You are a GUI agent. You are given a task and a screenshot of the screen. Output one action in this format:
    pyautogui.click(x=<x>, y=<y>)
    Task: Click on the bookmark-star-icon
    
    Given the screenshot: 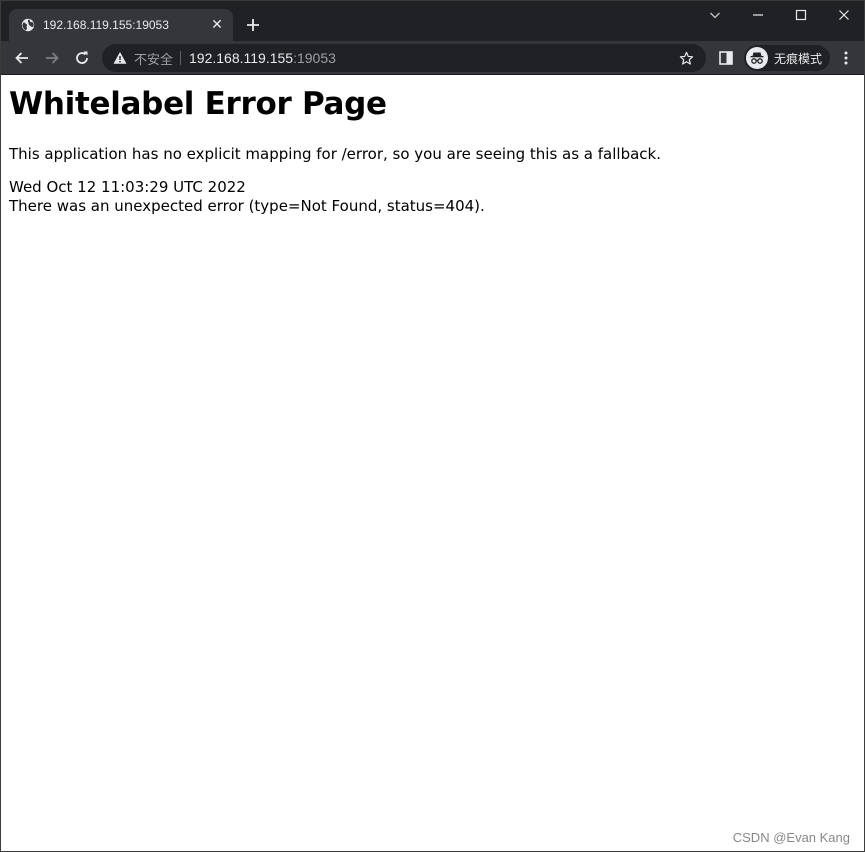 What is the action you would take?
    pyautogui.click(x=686, y=58)
    